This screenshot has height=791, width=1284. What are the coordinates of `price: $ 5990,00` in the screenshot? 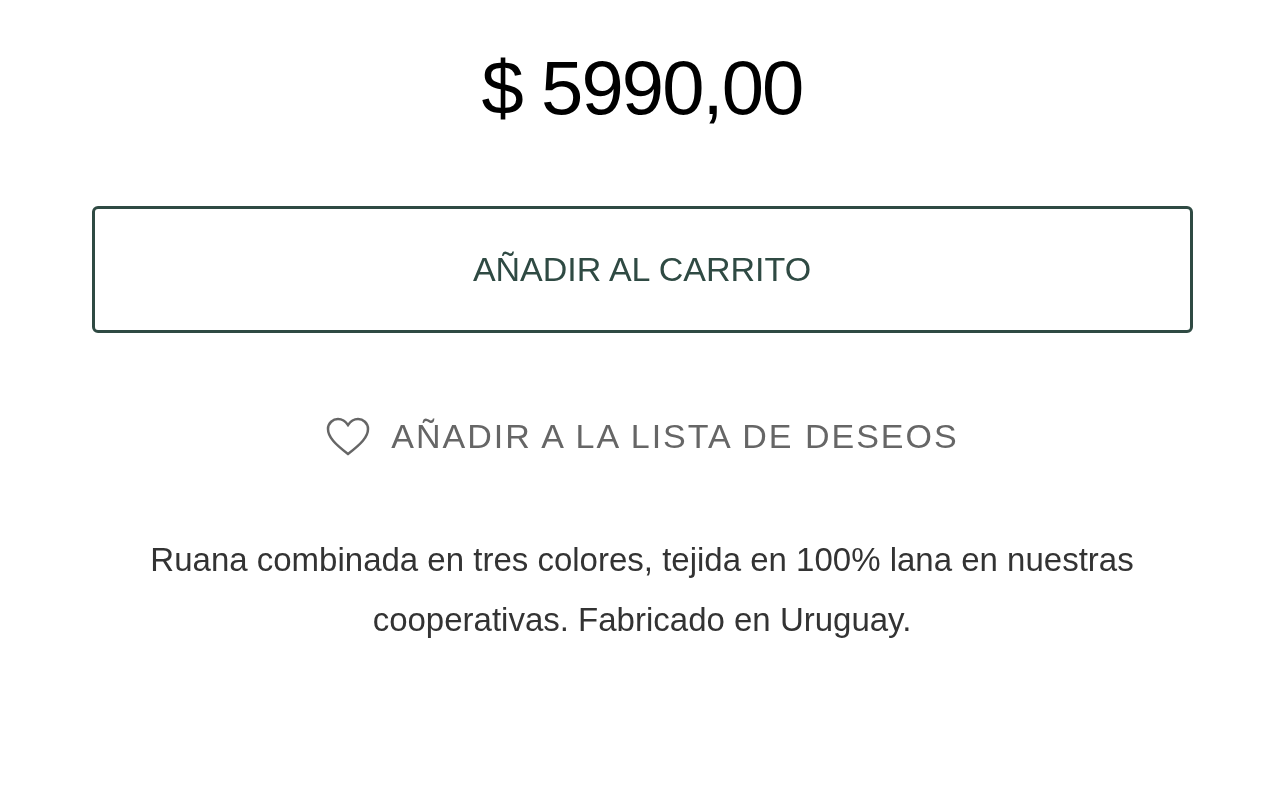 It's located at (642, 88).